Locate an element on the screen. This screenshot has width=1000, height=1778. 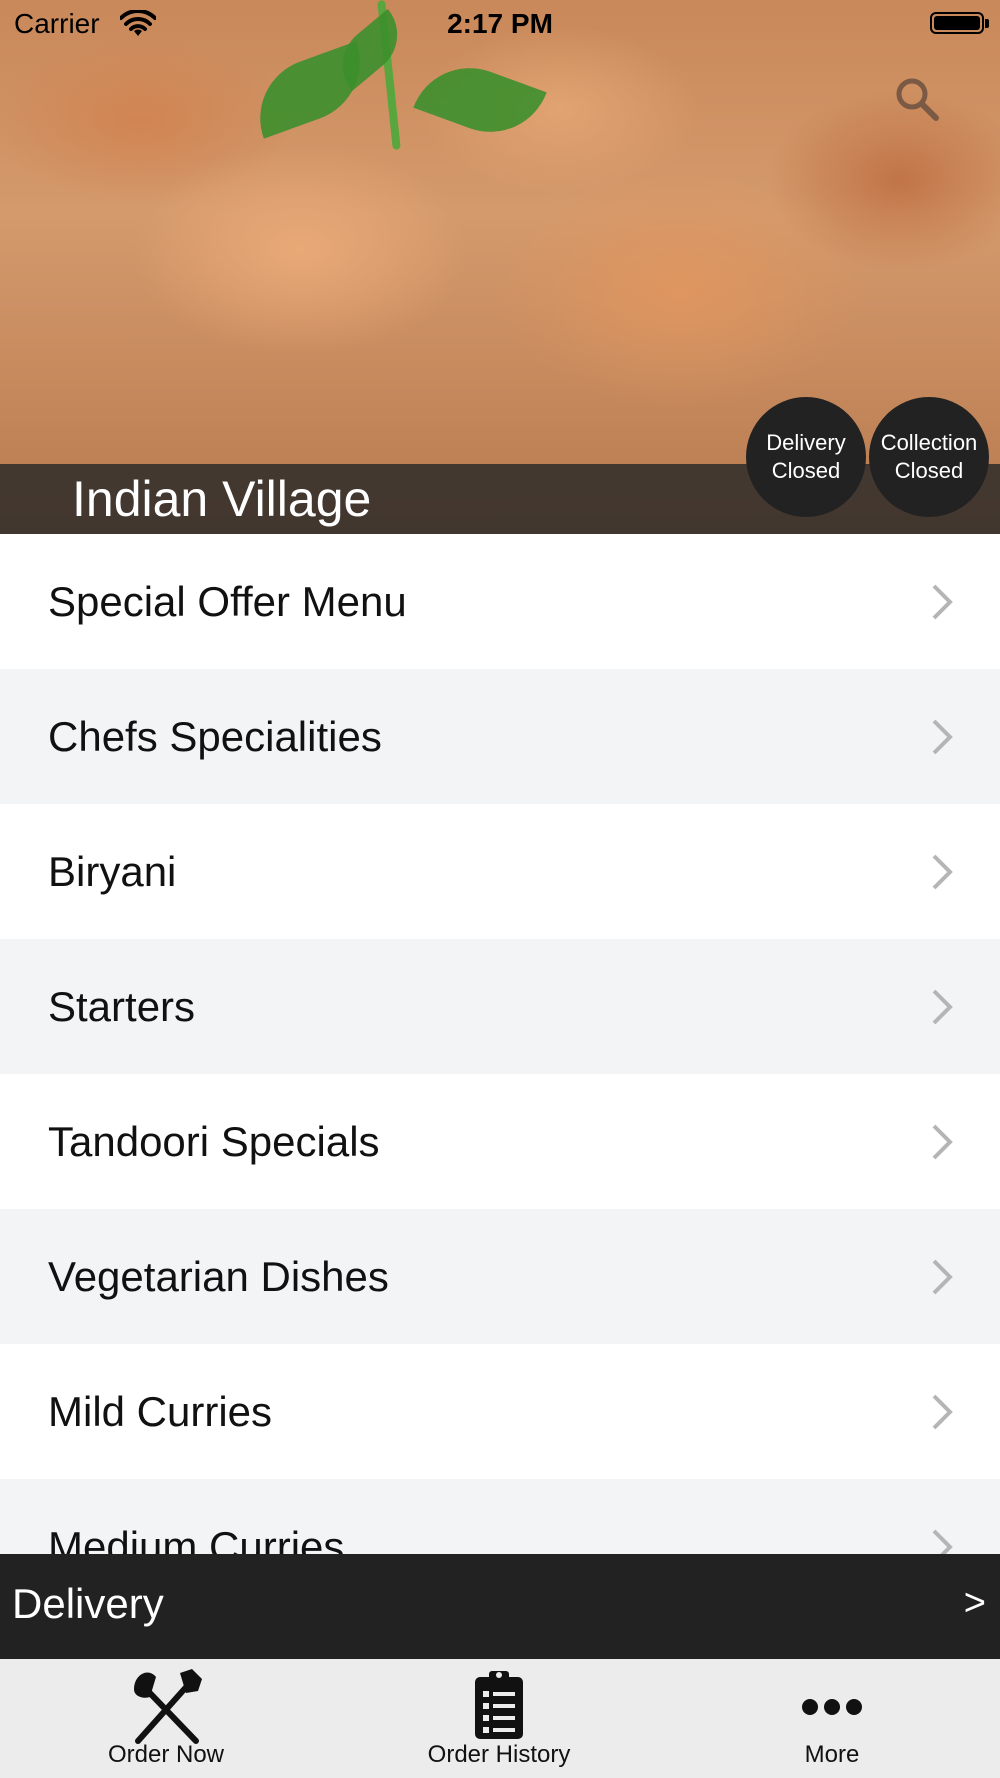
tab-label: More is located at coordinates (832, 1754).